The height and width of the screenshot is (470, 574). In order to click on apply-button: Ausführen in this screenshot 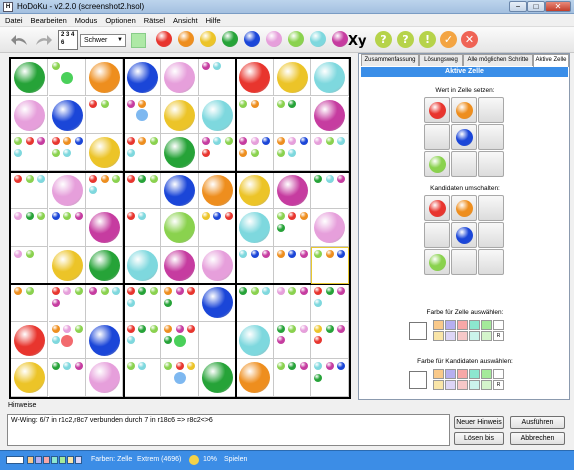, I will do `click(537, 422)`.